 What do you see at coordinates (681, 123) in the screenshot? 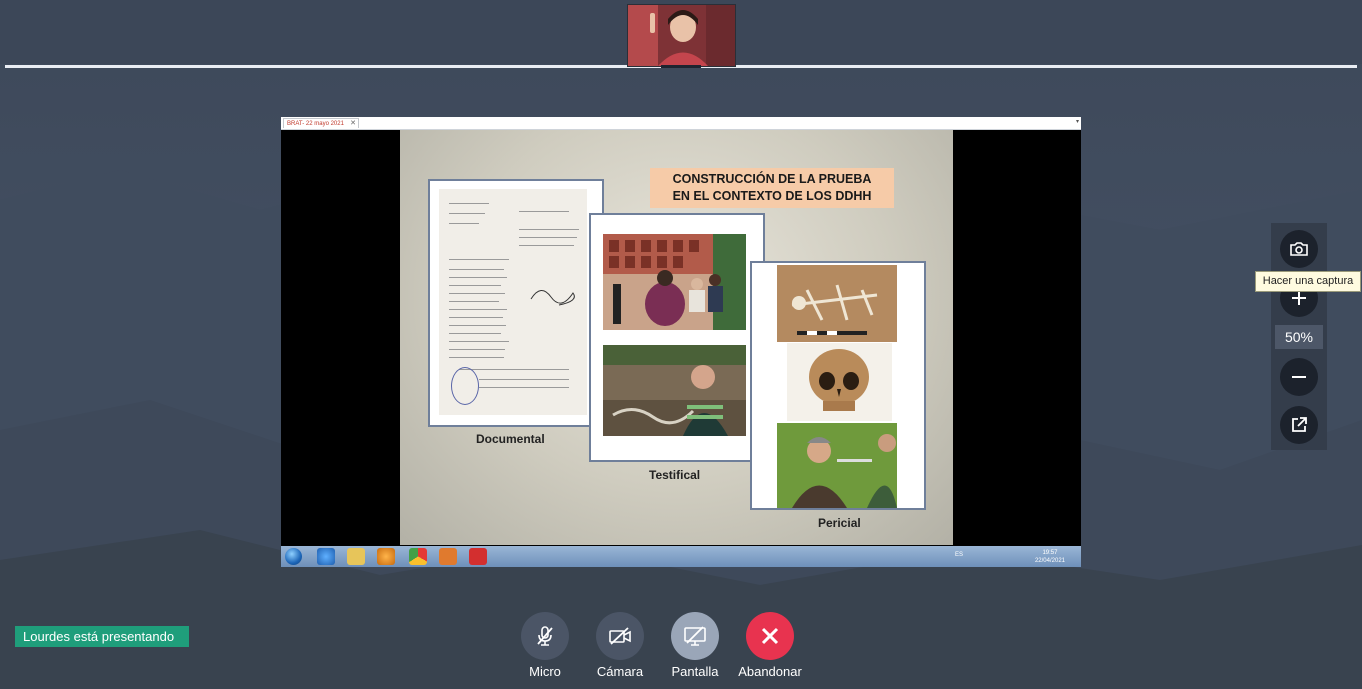
I see `browser-tabstrip: BRAT- 22 mayo 2021 ✕ ▾` at bounding box center [681, 123].